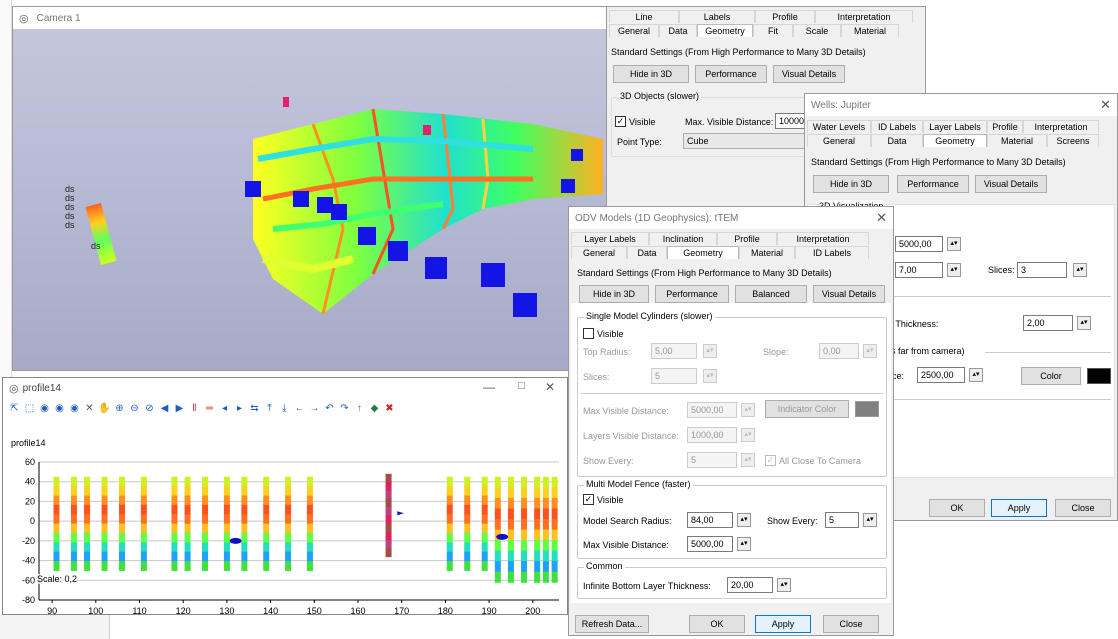 This screenshot has height=639, width=1118. Describe the element at coordinates (712, 435) in the screenshot. I see `layers-visible-distance-input: 1000,00` at that location.